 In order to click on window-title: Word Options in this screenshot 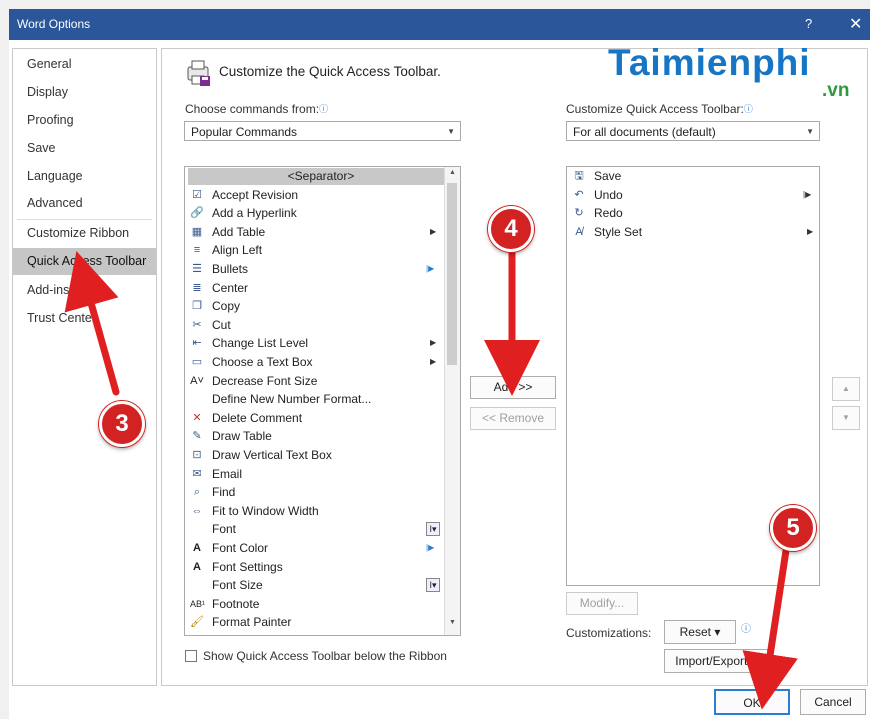, I will do `click(54, 24)`.